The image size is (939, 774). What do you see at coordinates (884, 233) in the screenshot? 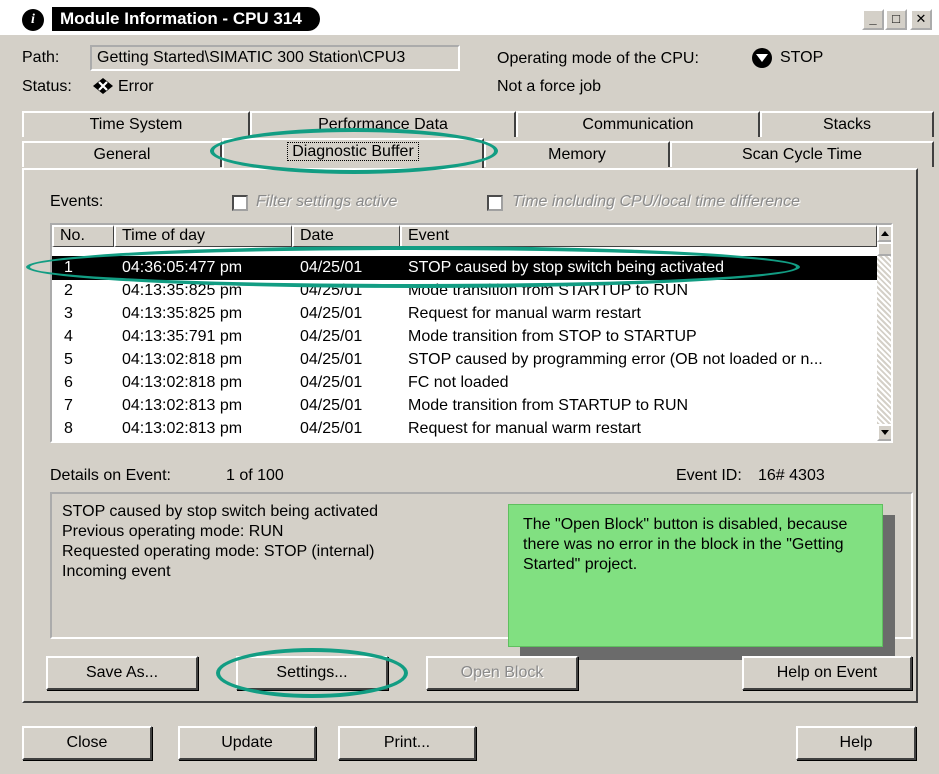
I see `scroll-up-icon` at bounding box center [884, 233].